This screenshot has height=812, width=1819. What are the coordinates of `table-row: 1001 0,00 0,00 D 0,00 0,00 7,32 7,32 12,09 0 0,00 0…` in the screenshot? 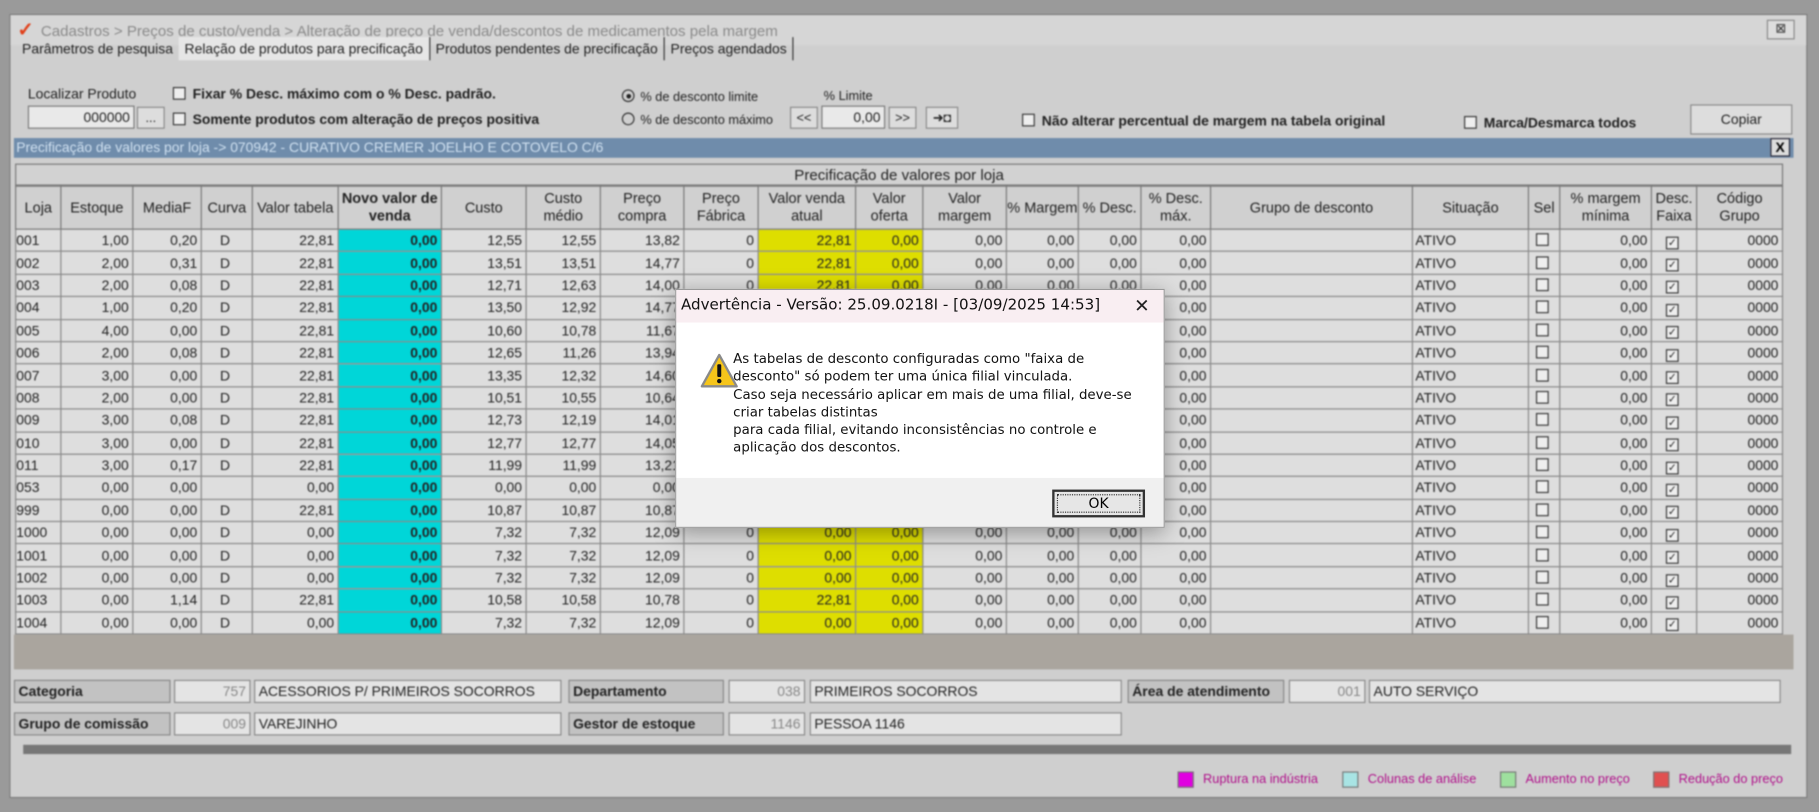 It's located at (899, 555).